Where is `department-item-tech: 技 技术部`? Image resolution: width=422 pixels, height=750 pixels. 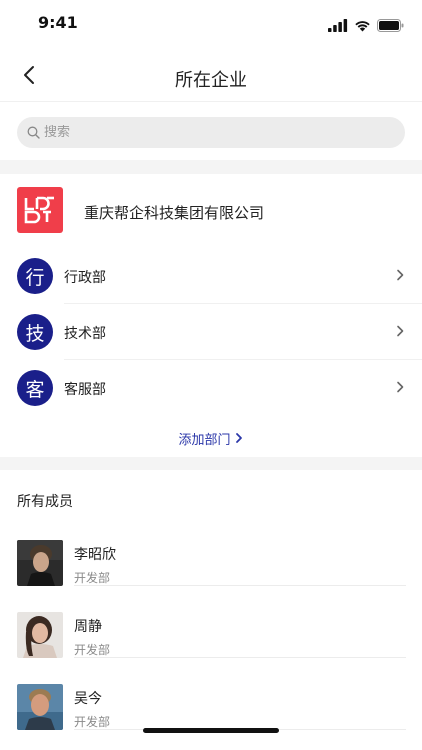
department-item-tech: 技 技术部 is located at coordinates (211, 332).